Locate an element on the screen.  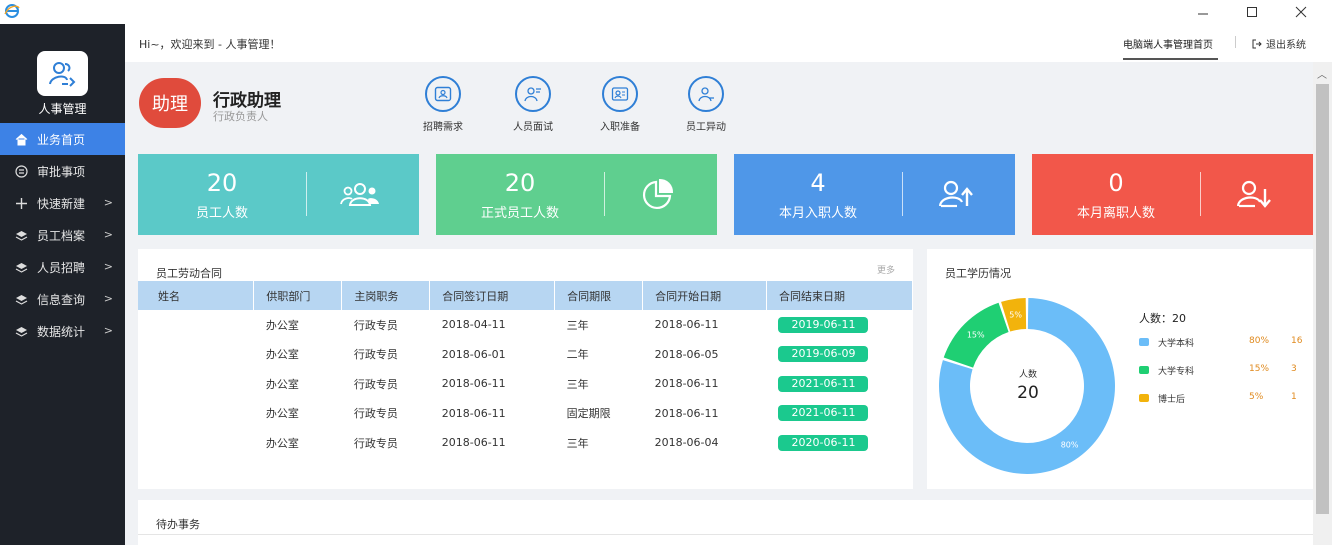
legend-item: 大学本科 80% 16 is located at coordinates (1224, 342).